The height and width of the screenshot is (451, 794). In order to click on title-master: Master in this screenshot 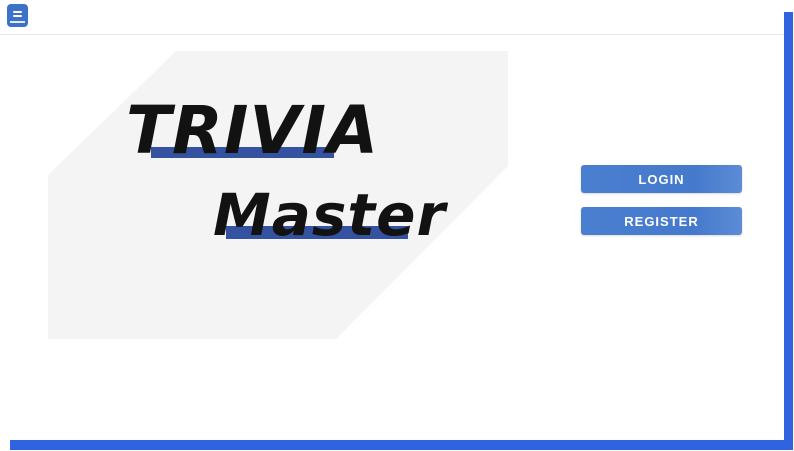, I will do `click(330, 215)`.